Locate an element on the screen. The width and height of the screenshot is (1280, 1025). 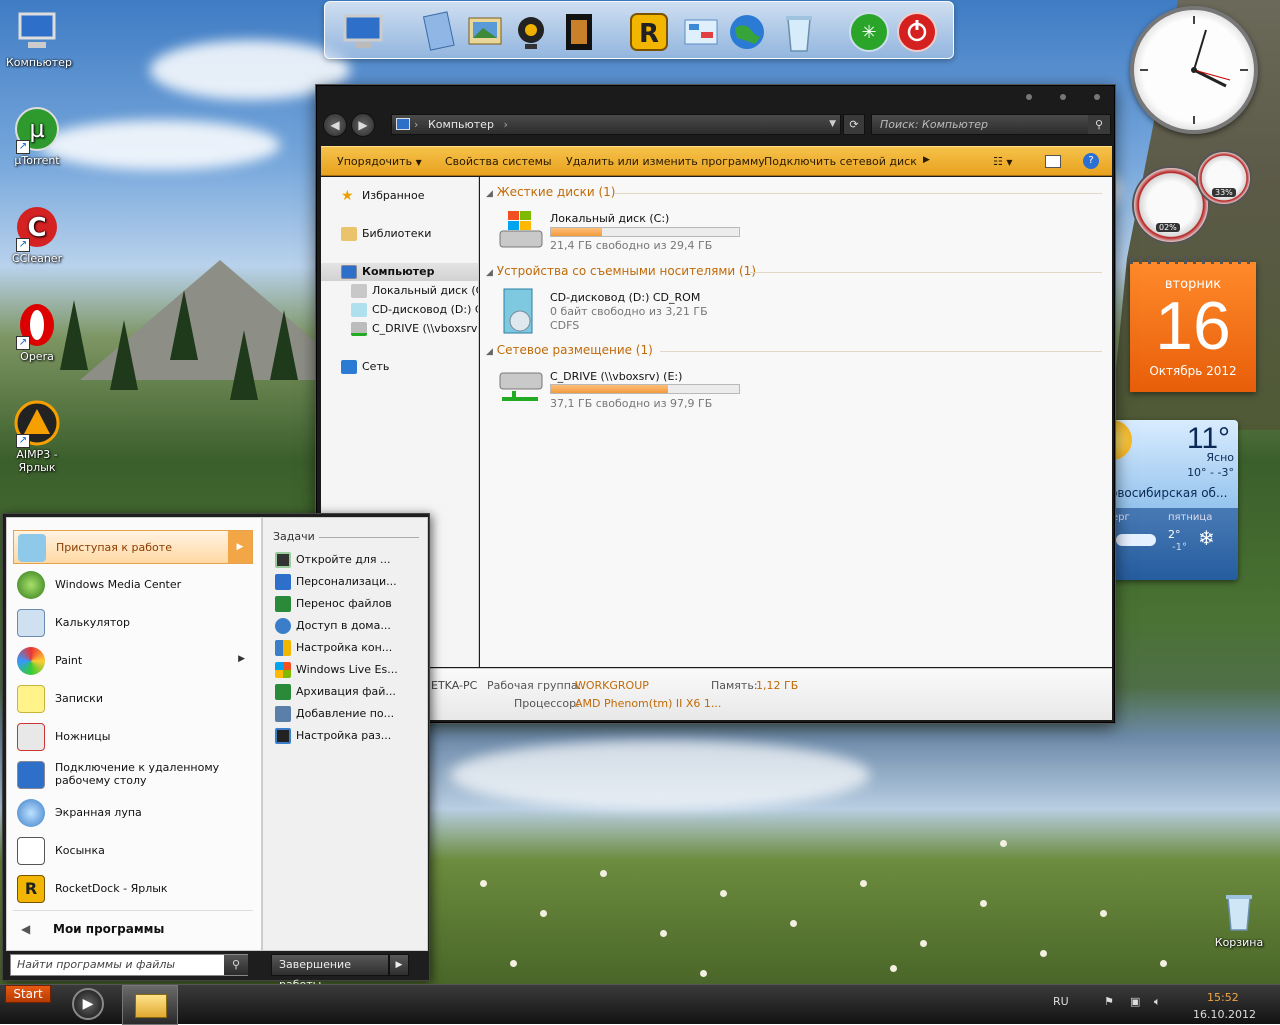
preview-pane-icon is located at coordinates (1053, 161).